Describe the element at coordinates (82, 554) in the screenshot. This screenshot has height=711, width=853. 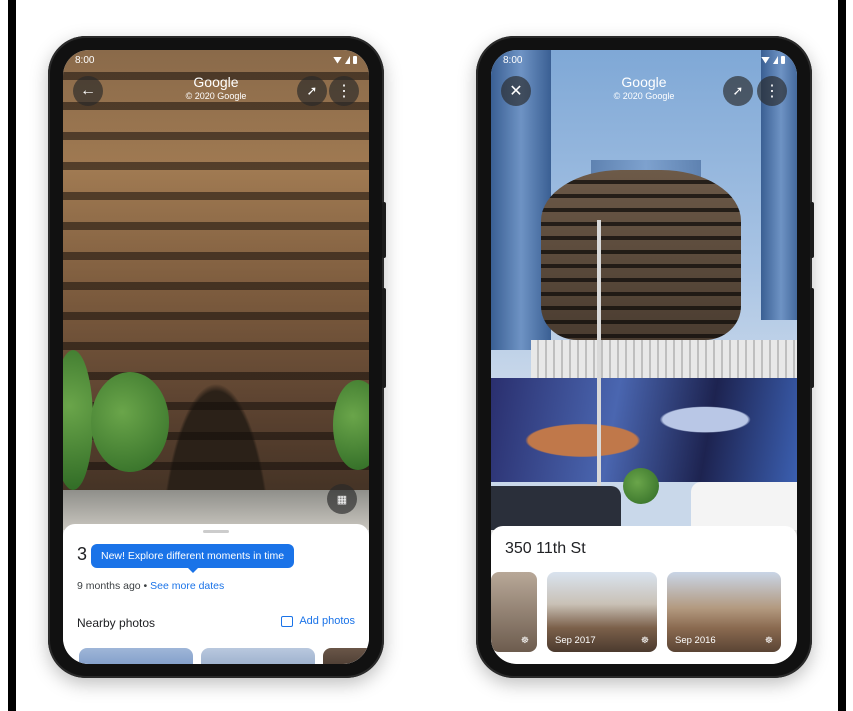
I see `sheet-title: 3` at that location.